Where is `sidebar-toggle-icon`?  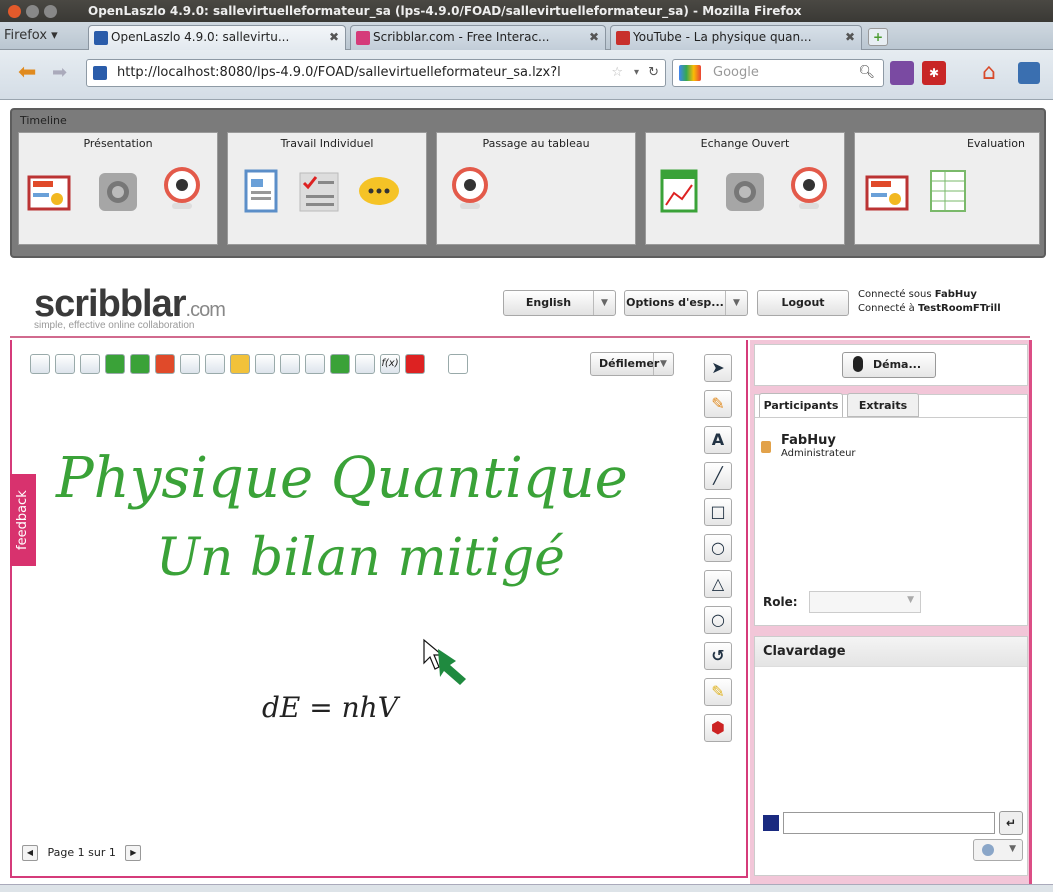
sidebar-toggle-icon is located at coordinates (1029, 73).